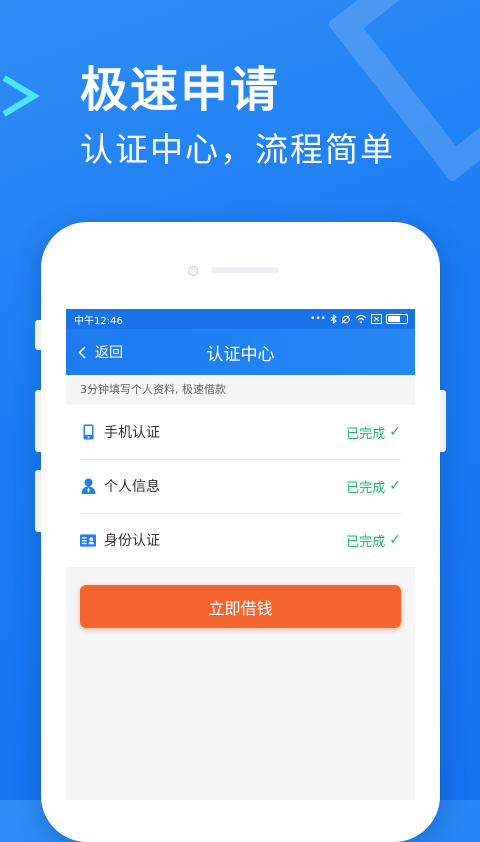 Image resolution: width=480 pixels, height=842 pixels. Describe the element at coordinates (333, 319) in the screenshot. I see `bluetooth-icon` at that location.